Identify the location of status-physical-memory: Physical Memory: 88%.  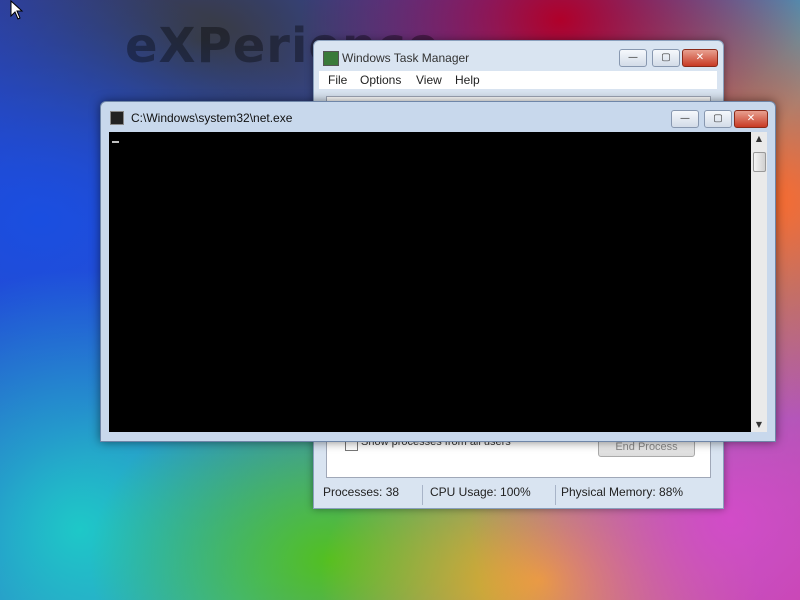
(622, 492).